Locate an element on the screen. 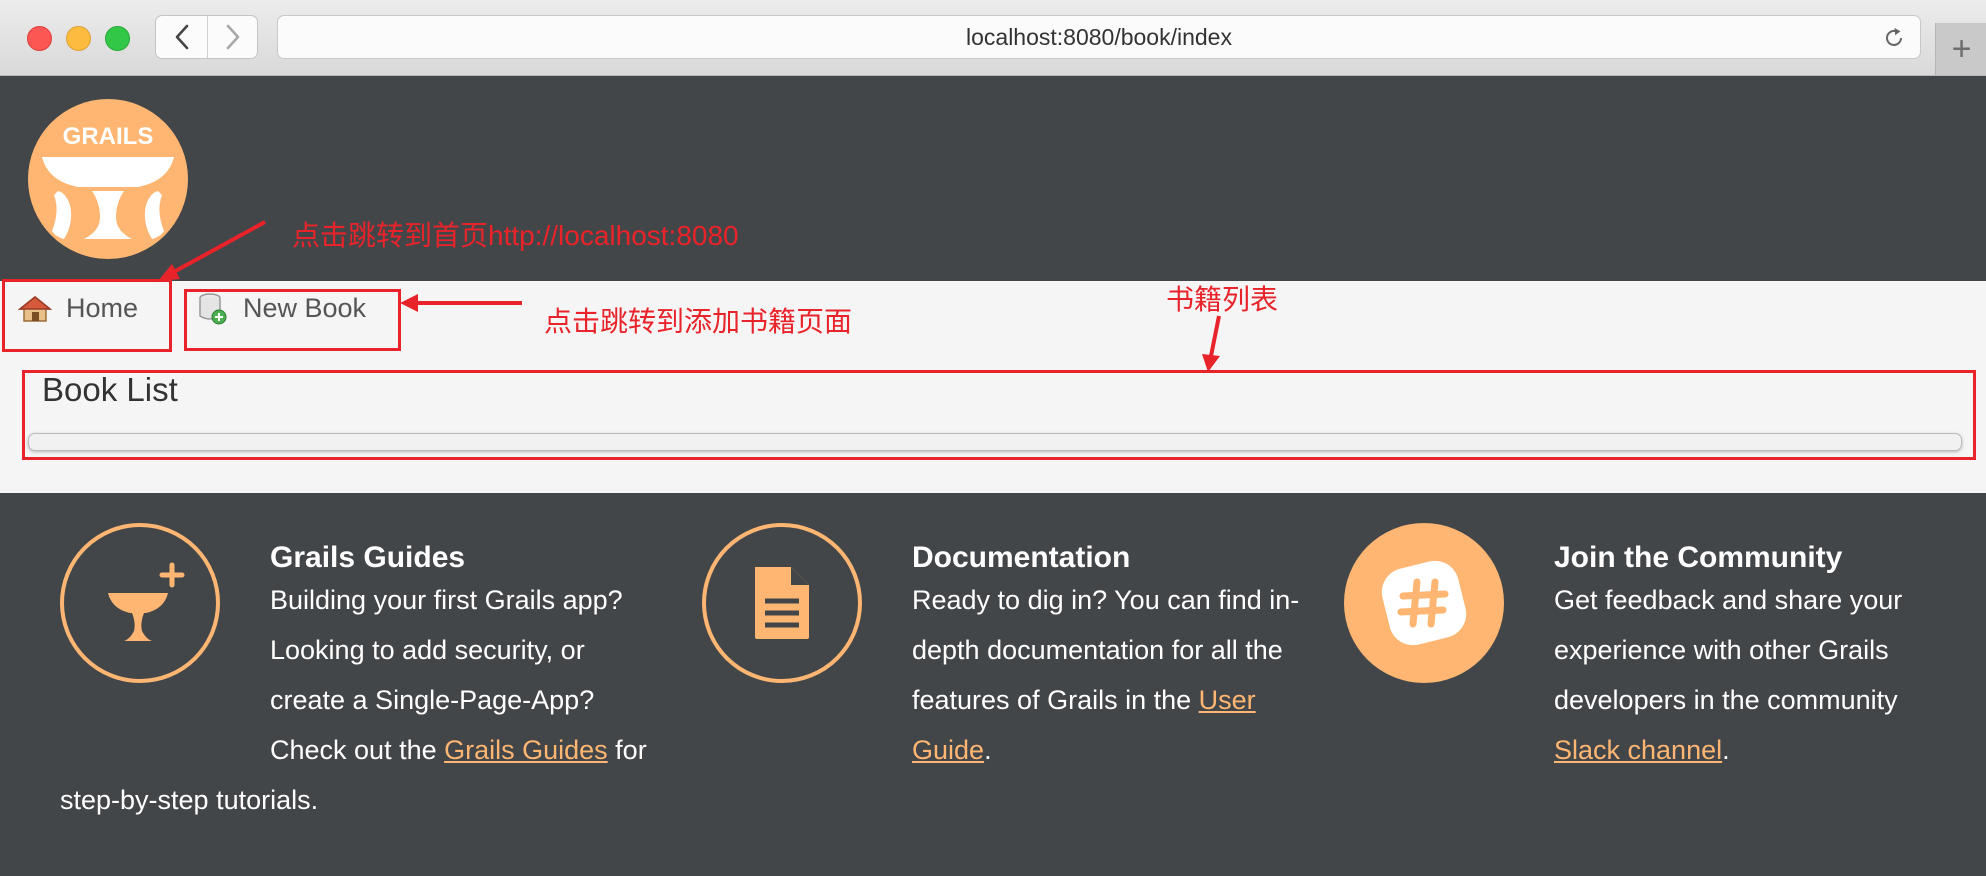 This screenshot has height=876, width=1986. grails-logo: GRAILS is located at coordinates (108, 179).